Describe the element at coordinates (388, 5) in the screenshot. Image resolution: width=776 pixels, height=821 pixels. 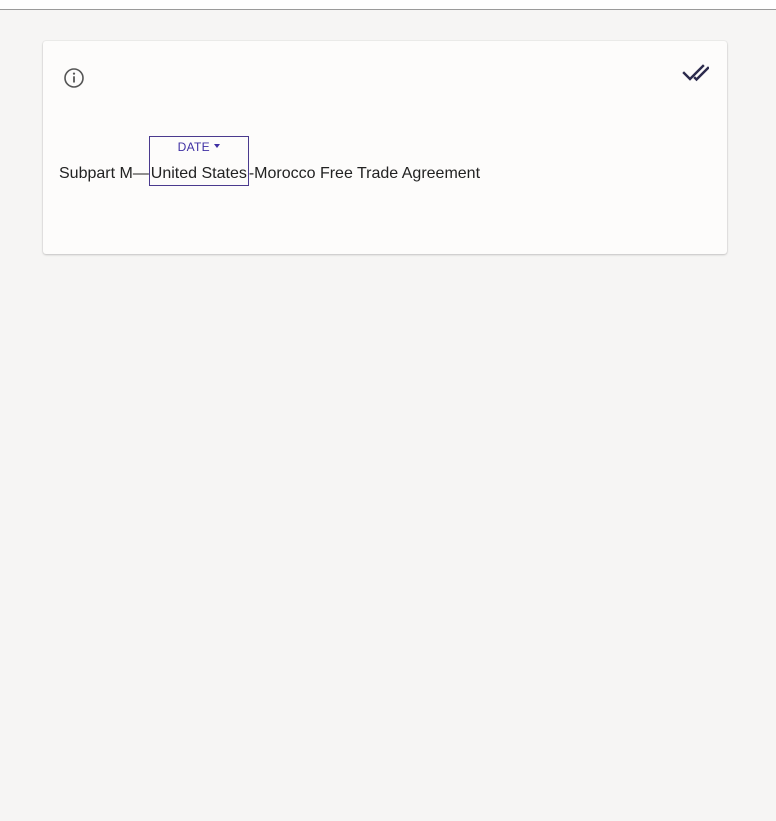
I see `top-bar` at that location.